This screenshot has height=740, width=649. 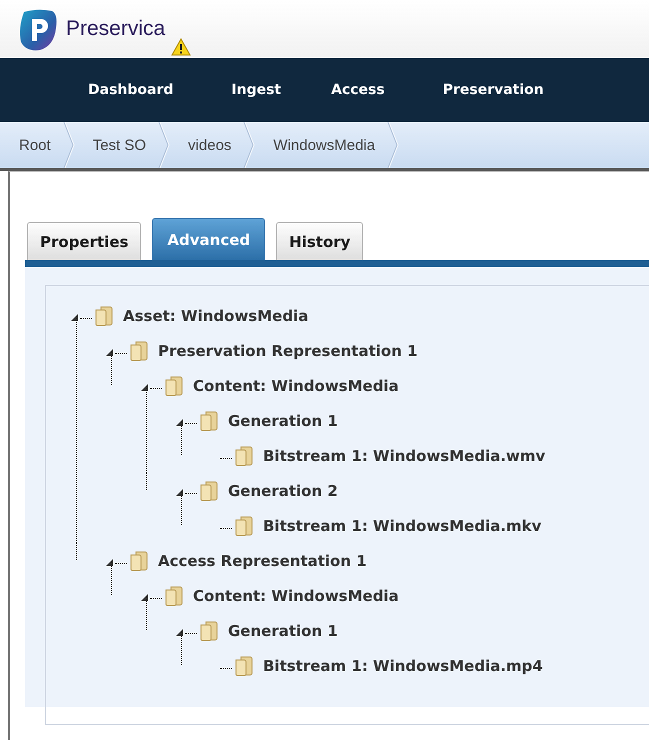 What do you see at coordinates (38, 30) in the screenshot?
I see `logo-icon` at bounding box center [38, 30].